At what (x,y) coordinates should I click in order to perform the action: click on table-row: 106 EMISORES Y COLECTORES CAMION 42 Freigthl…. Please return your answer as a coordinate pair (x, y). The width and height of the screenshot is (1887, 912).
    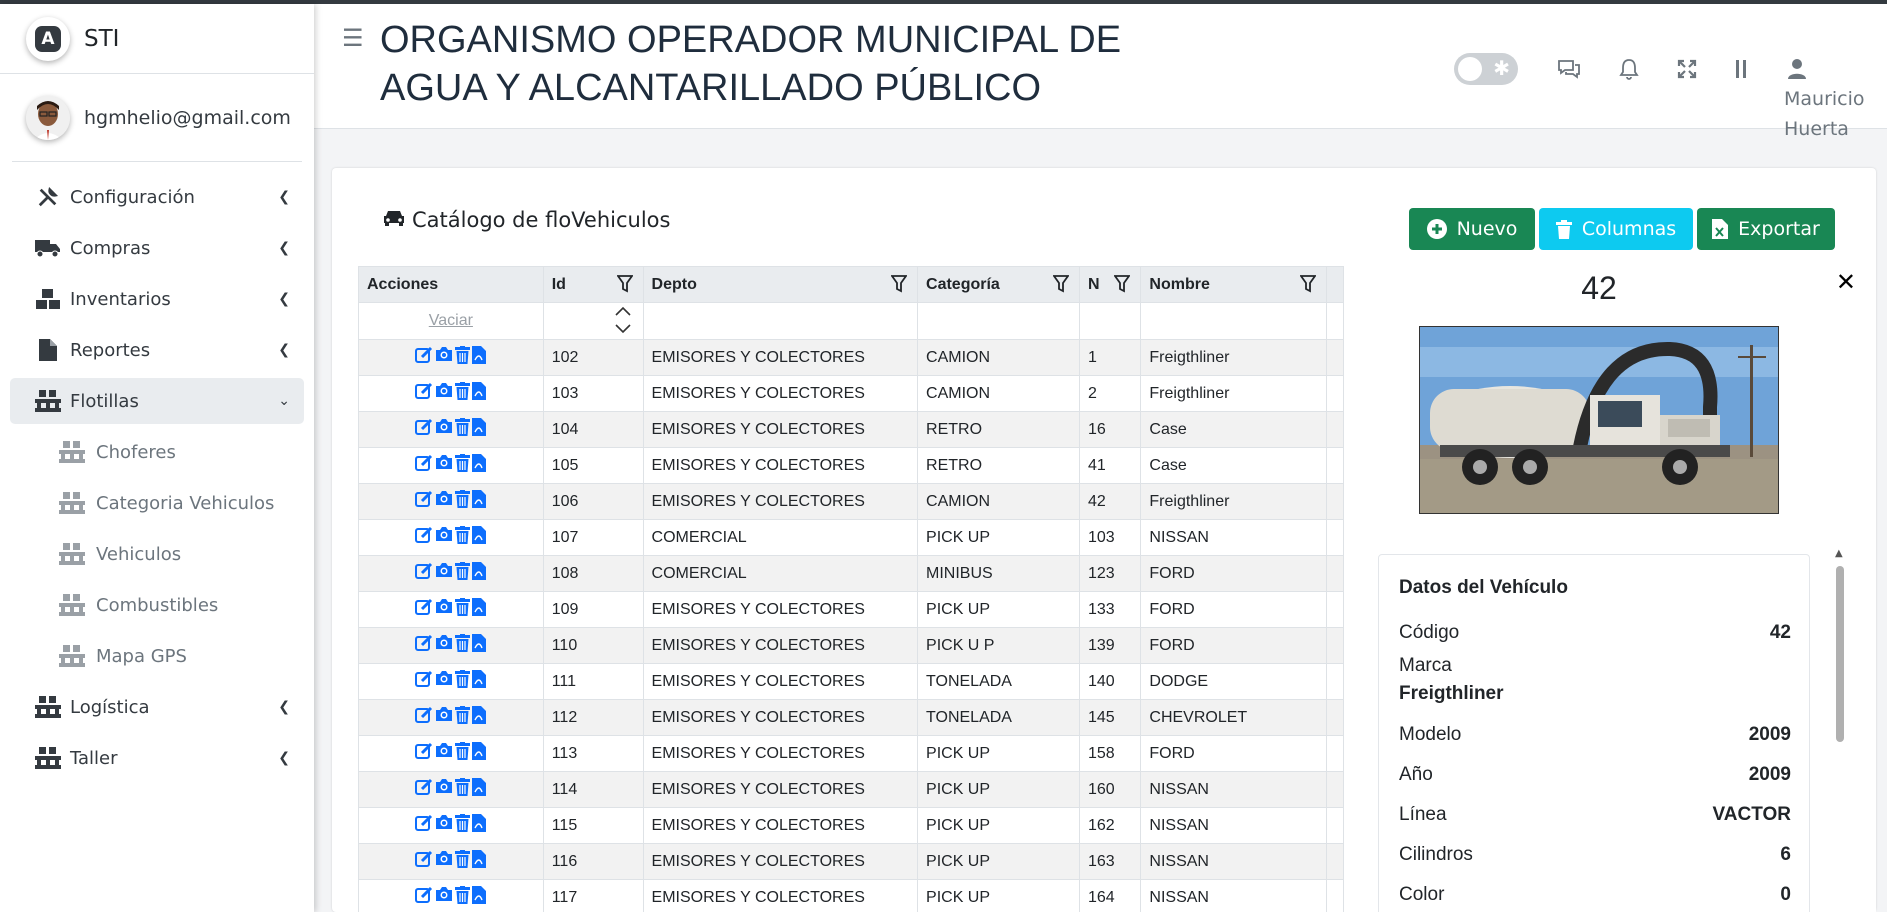
    Looking at the image, I should click on (851, 501).